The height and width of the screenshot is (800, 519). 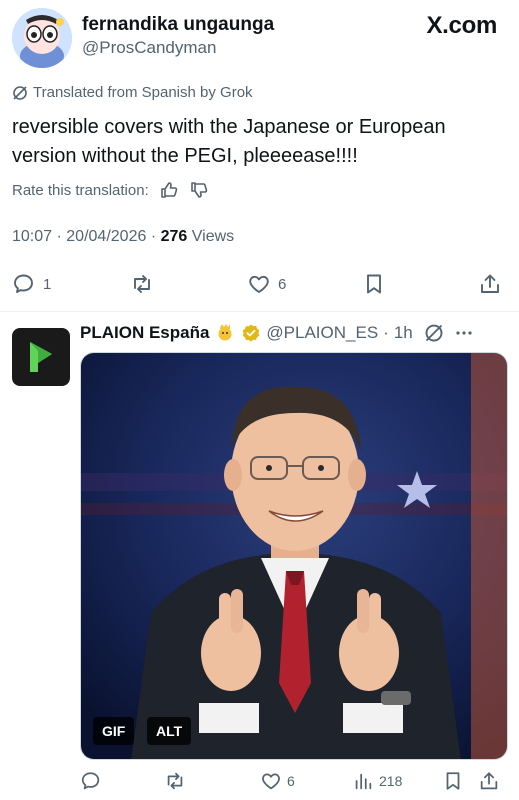 I want to click on avatar-image, so click(x=42, y=38).